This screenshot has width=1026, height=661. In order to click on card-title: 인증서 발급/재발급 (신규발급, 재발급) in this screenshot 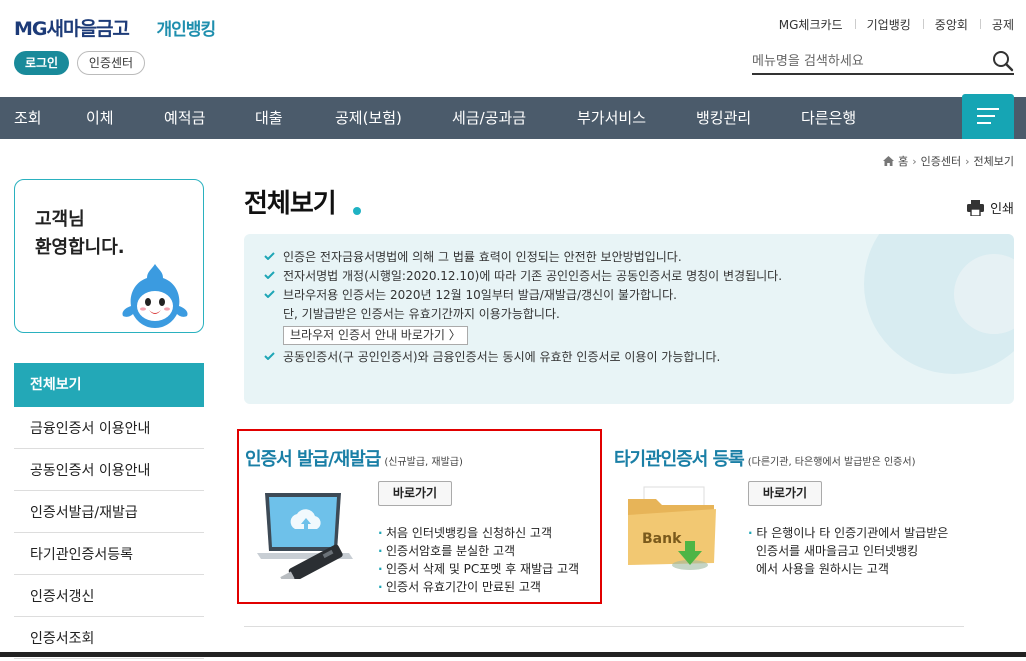, I will do `click(354, 458)`.